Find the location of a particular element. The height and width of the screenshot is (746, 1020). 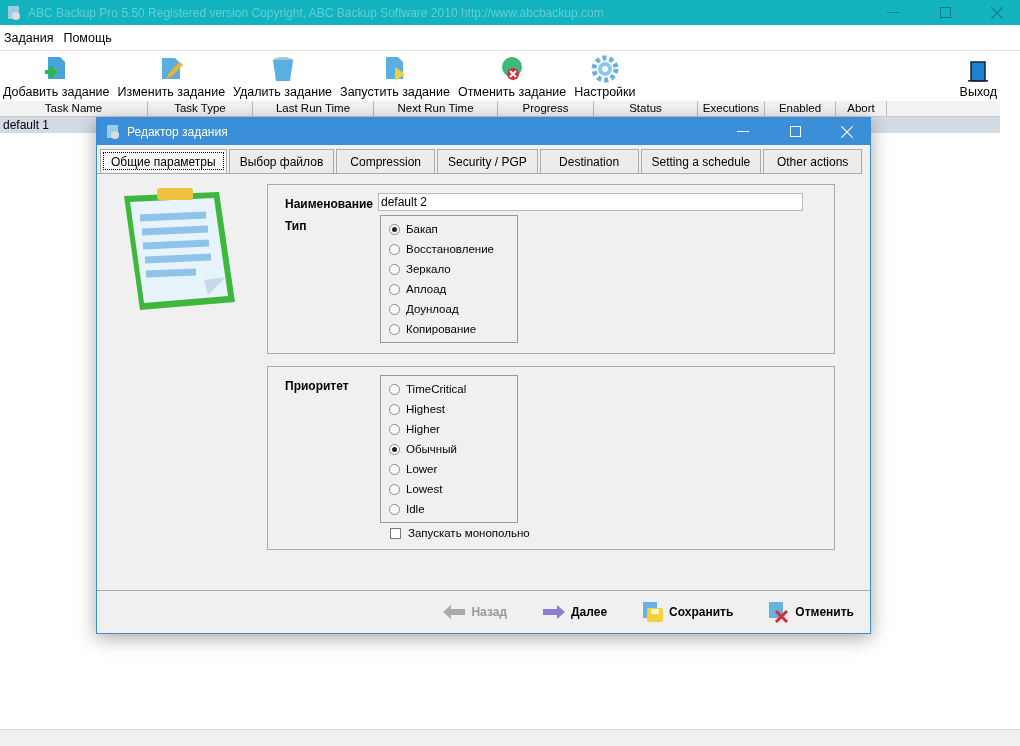

column-header: Progress is located at coordinates (546, 108).